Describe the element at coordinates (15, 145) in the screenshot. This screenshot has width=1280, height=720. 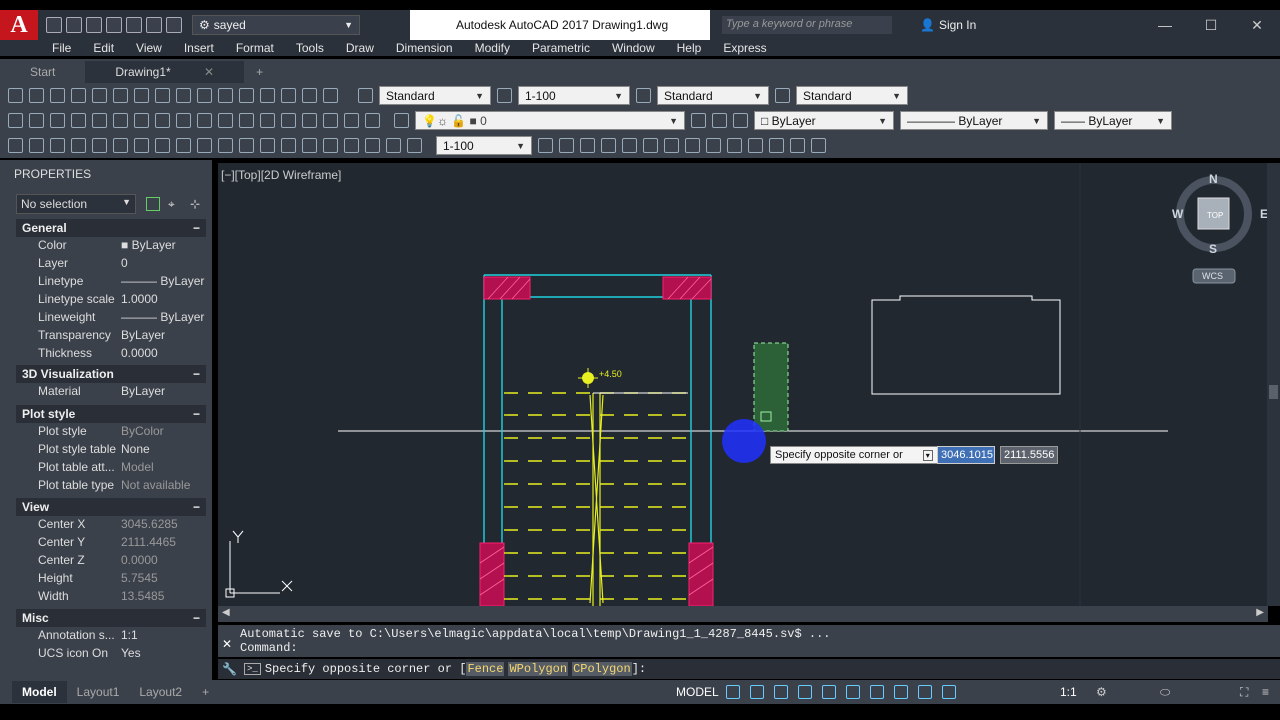
I see `linear-dim-icon` at that location.